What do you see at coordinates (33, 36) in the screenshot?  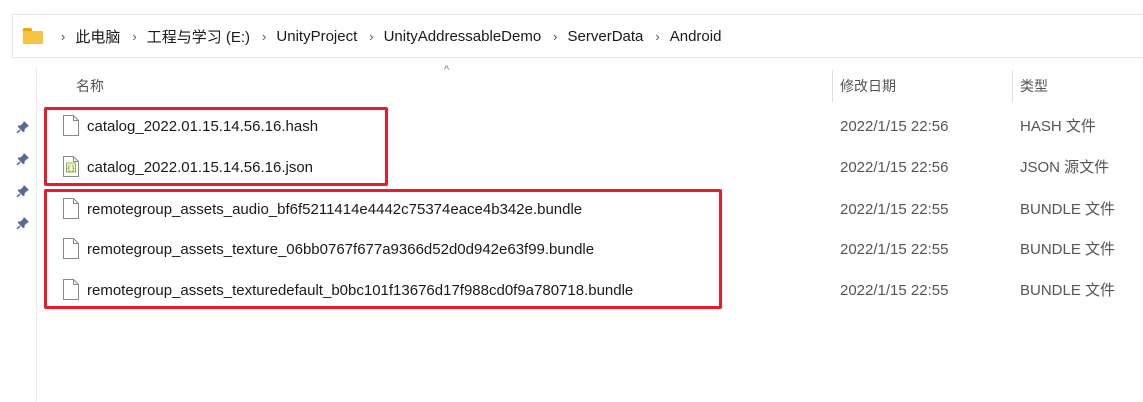 I see `folder-icon` at bounding box center [33, 36].